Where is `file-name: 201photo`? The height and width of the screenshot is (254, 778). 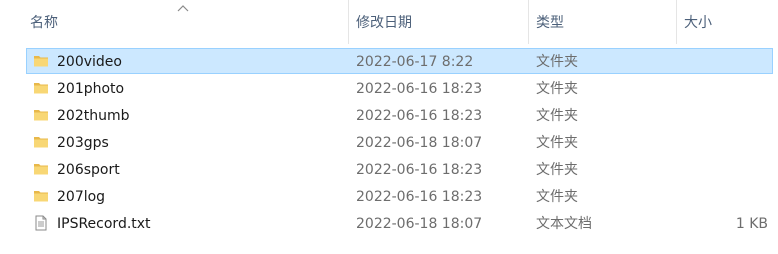
file-name: 201photo is located at coordinates (91, 89).